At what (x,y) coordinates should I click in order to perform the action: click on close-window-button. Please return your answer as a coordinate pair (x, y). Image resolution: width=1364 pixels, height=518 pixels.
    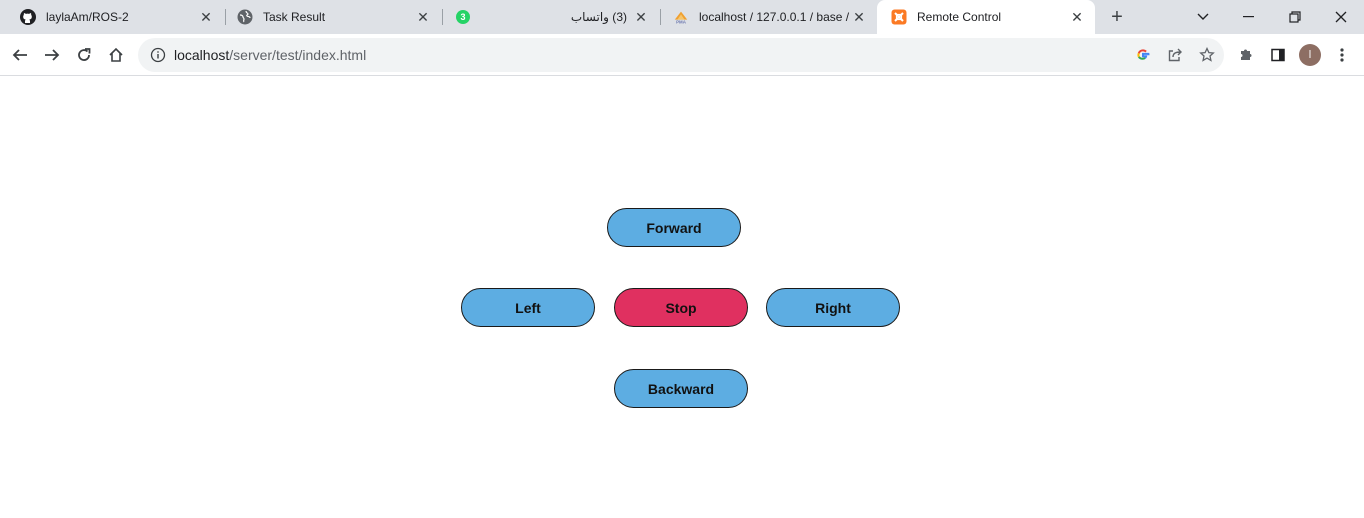
    Looking at the image, I should click on (1341, 17).